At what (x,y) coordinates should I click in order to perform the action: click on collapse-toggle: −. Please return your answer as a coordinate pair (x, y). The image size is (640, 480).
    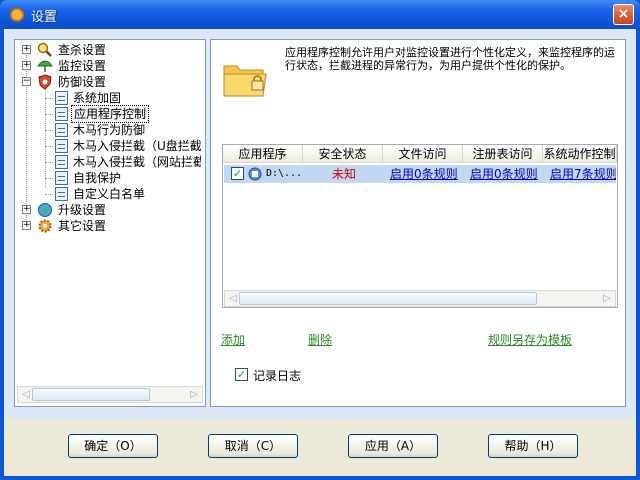
    Looking at the image, I should click on (26, 81).